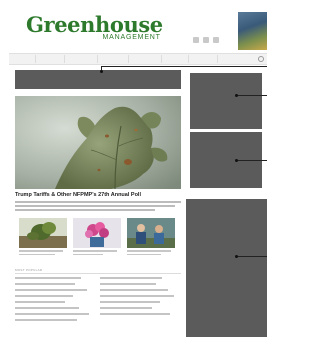 This screenshot has width=320, height=341. I want to click on facebook-icon, so click(196, 40).